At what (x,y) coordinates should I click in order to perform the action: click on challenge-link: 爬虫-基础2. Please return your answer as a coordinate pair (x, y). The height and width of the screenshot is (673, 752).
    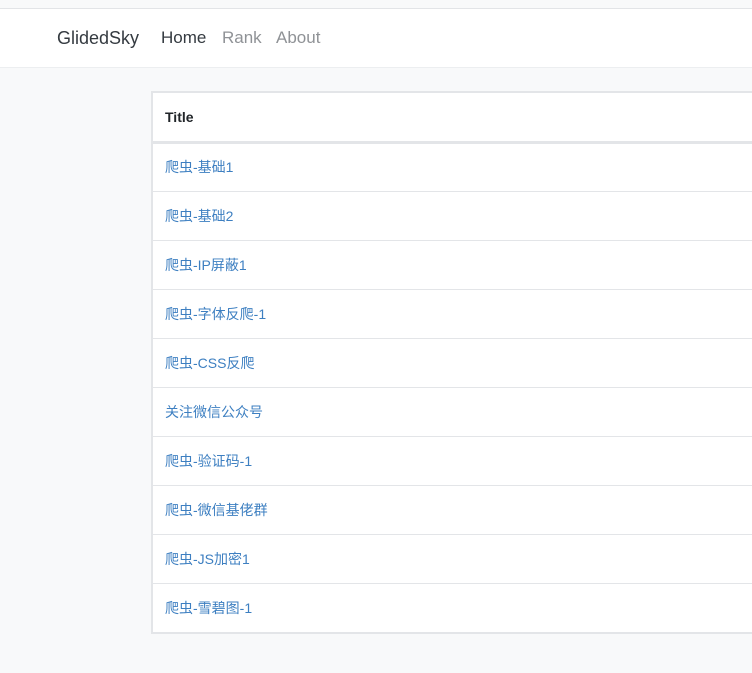
    Looking at the image, I should click on (199, 216).